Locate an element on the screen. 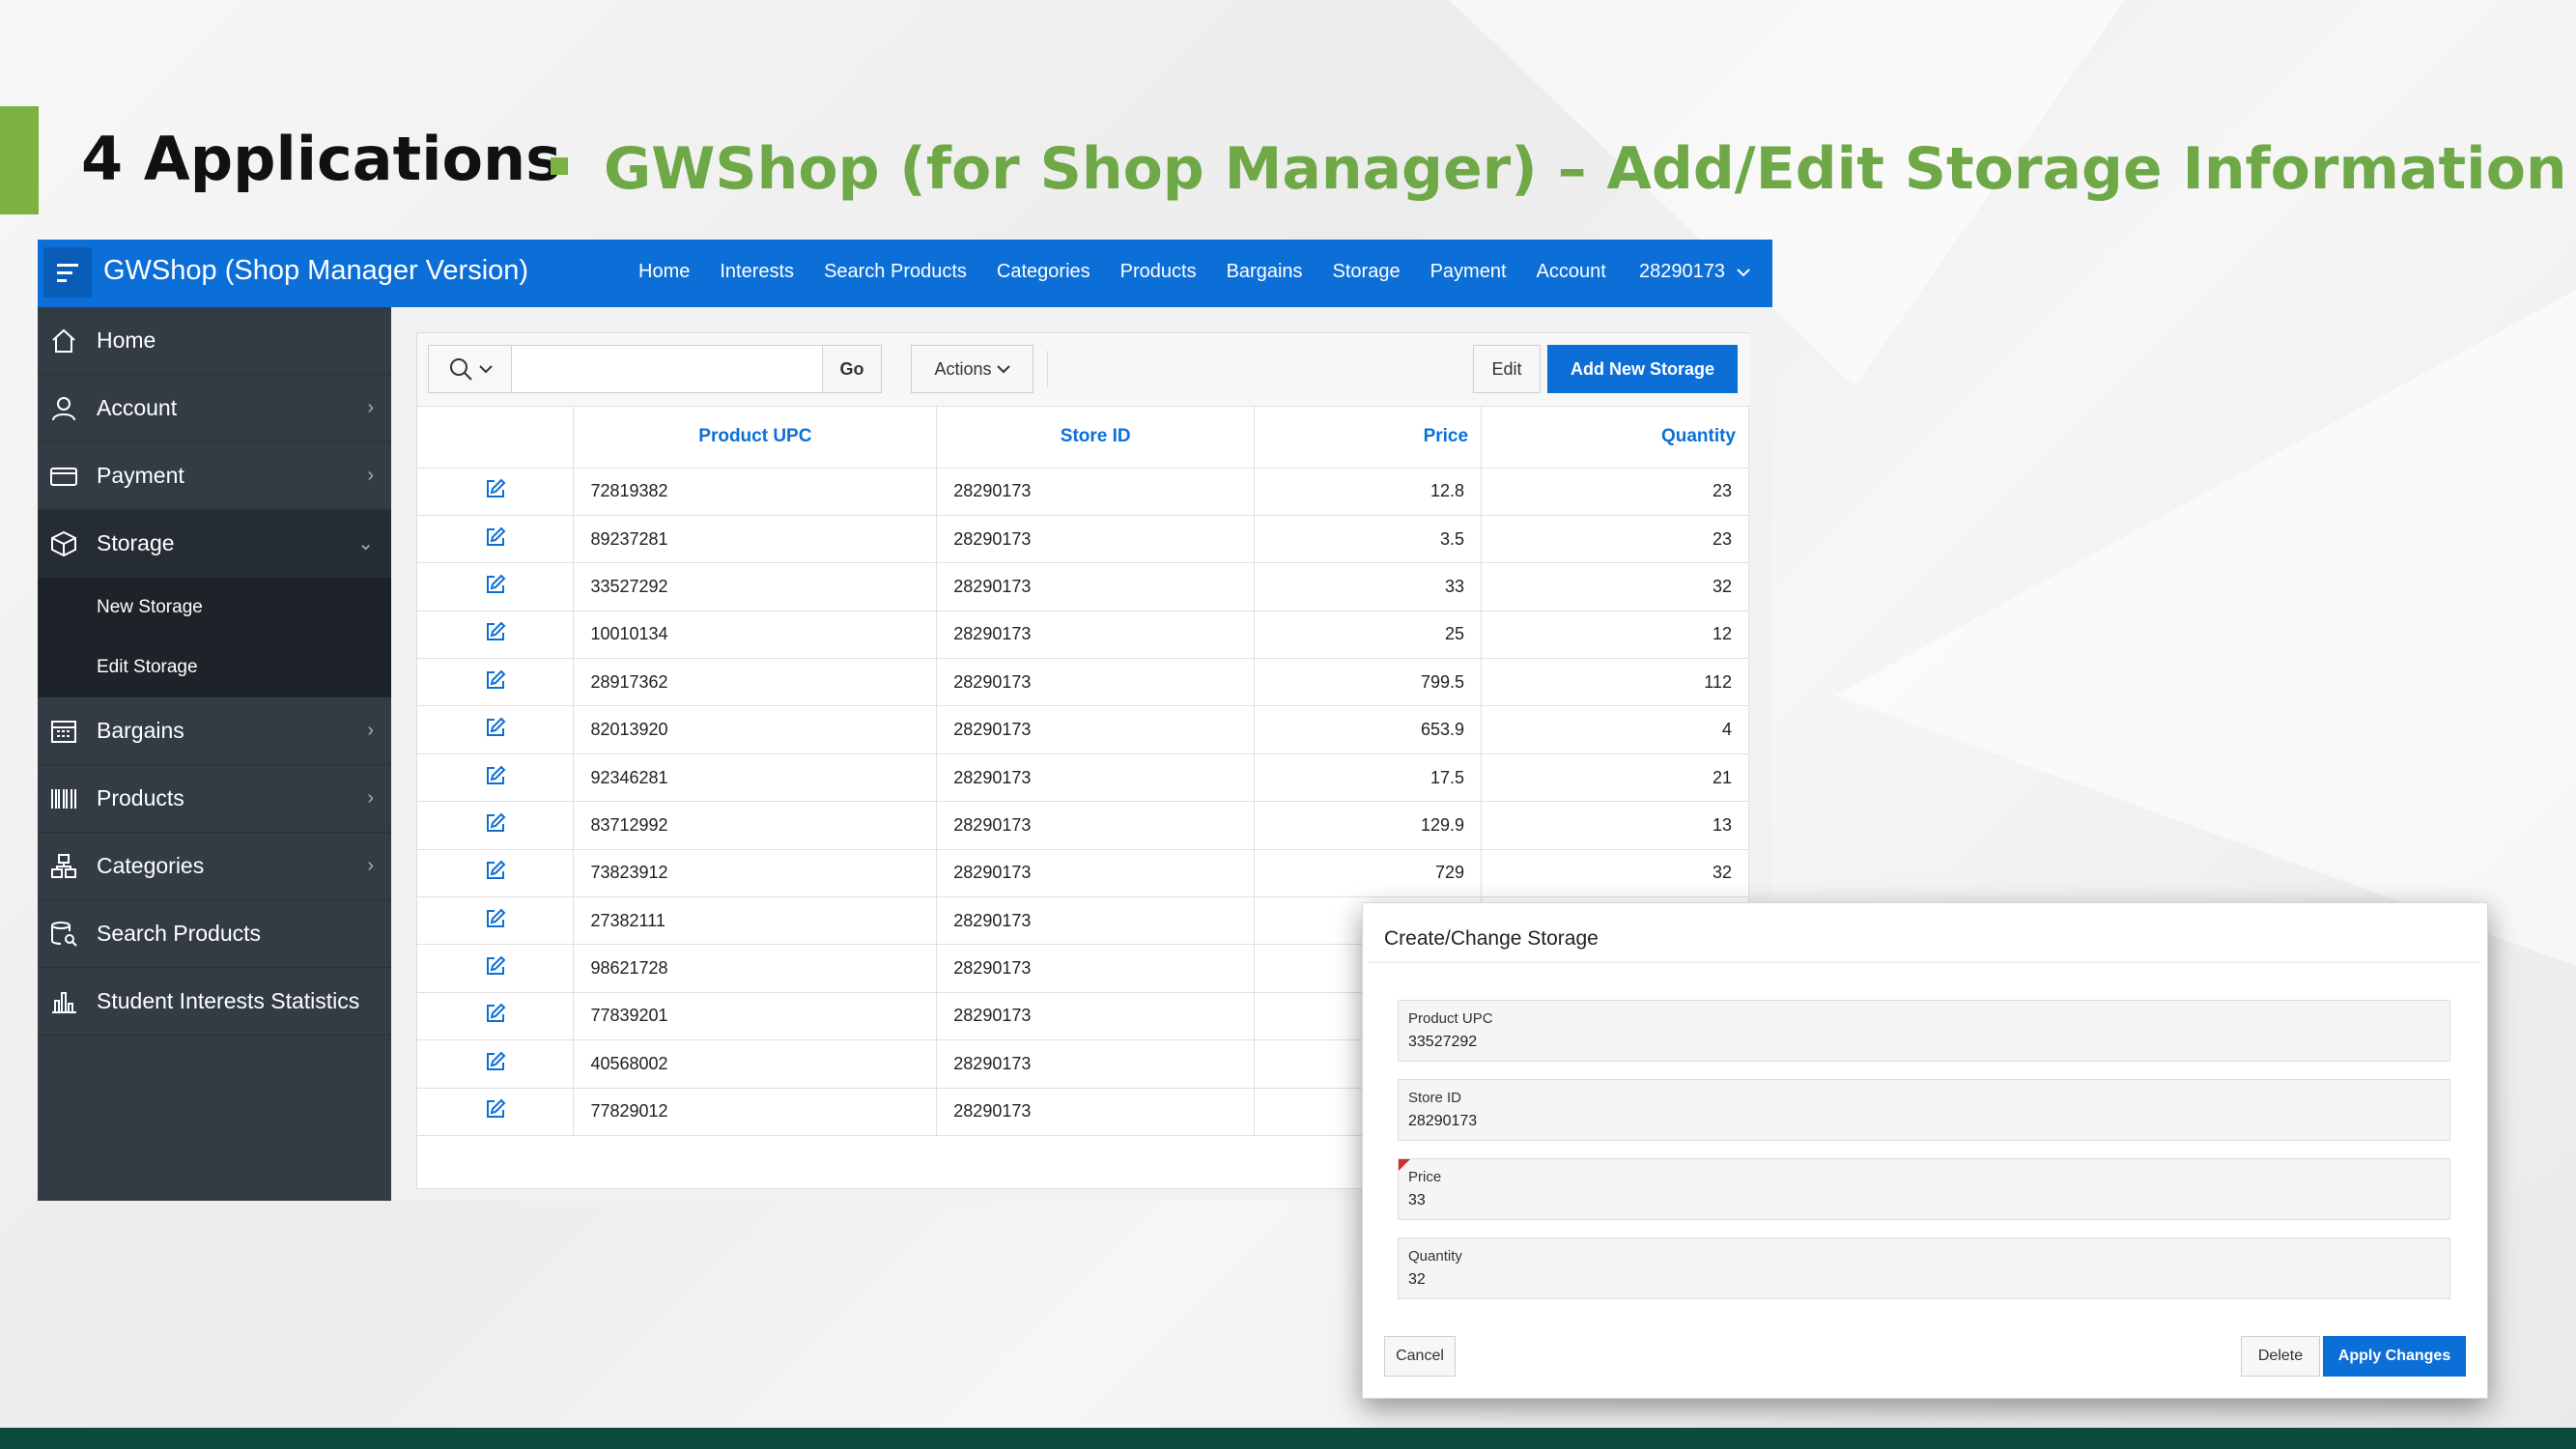 The height and width of the screenshot is (1449, 2576). delete-button: Delete is located at coordinates (2280, 1356).